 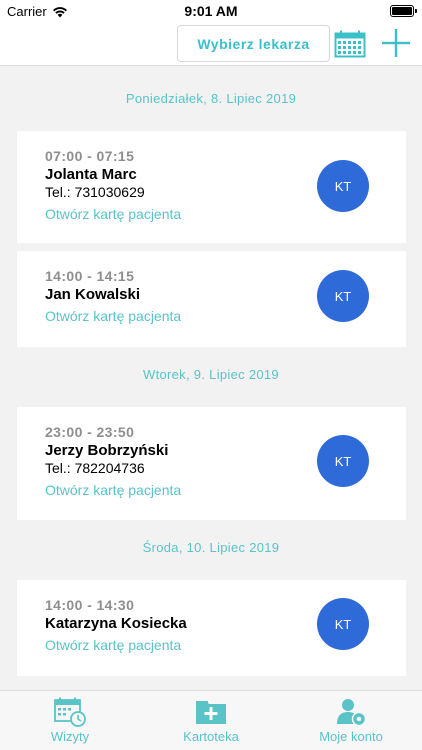 I want to click on tab-records: Kartoteka, so click(x=211, y=720).